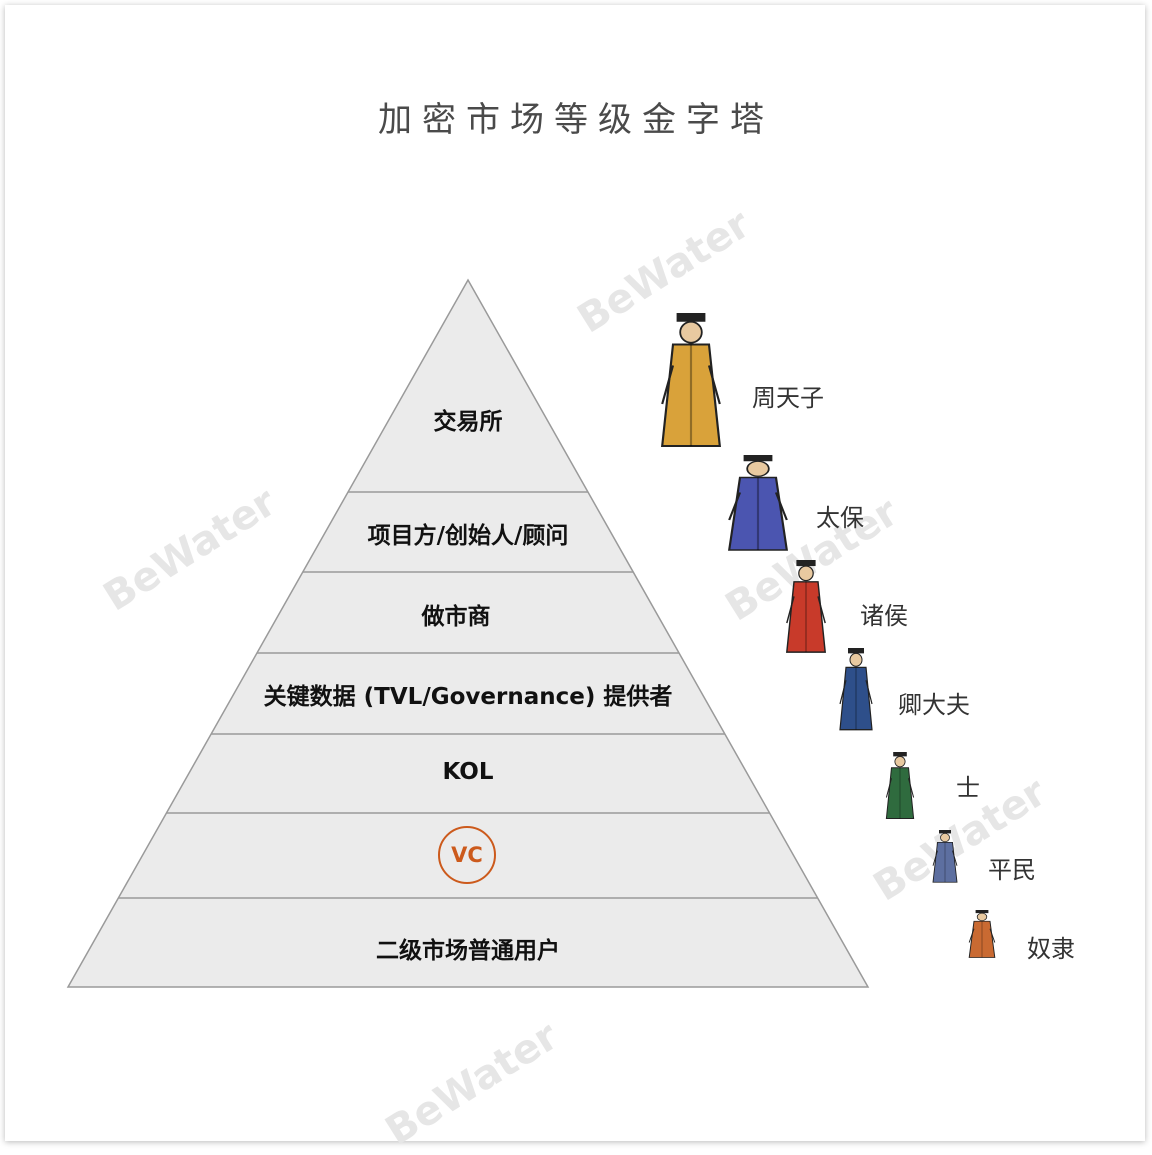  Describe the element at coordinates (982, 934) in the screenshot. I see `slave-figure` at that location.